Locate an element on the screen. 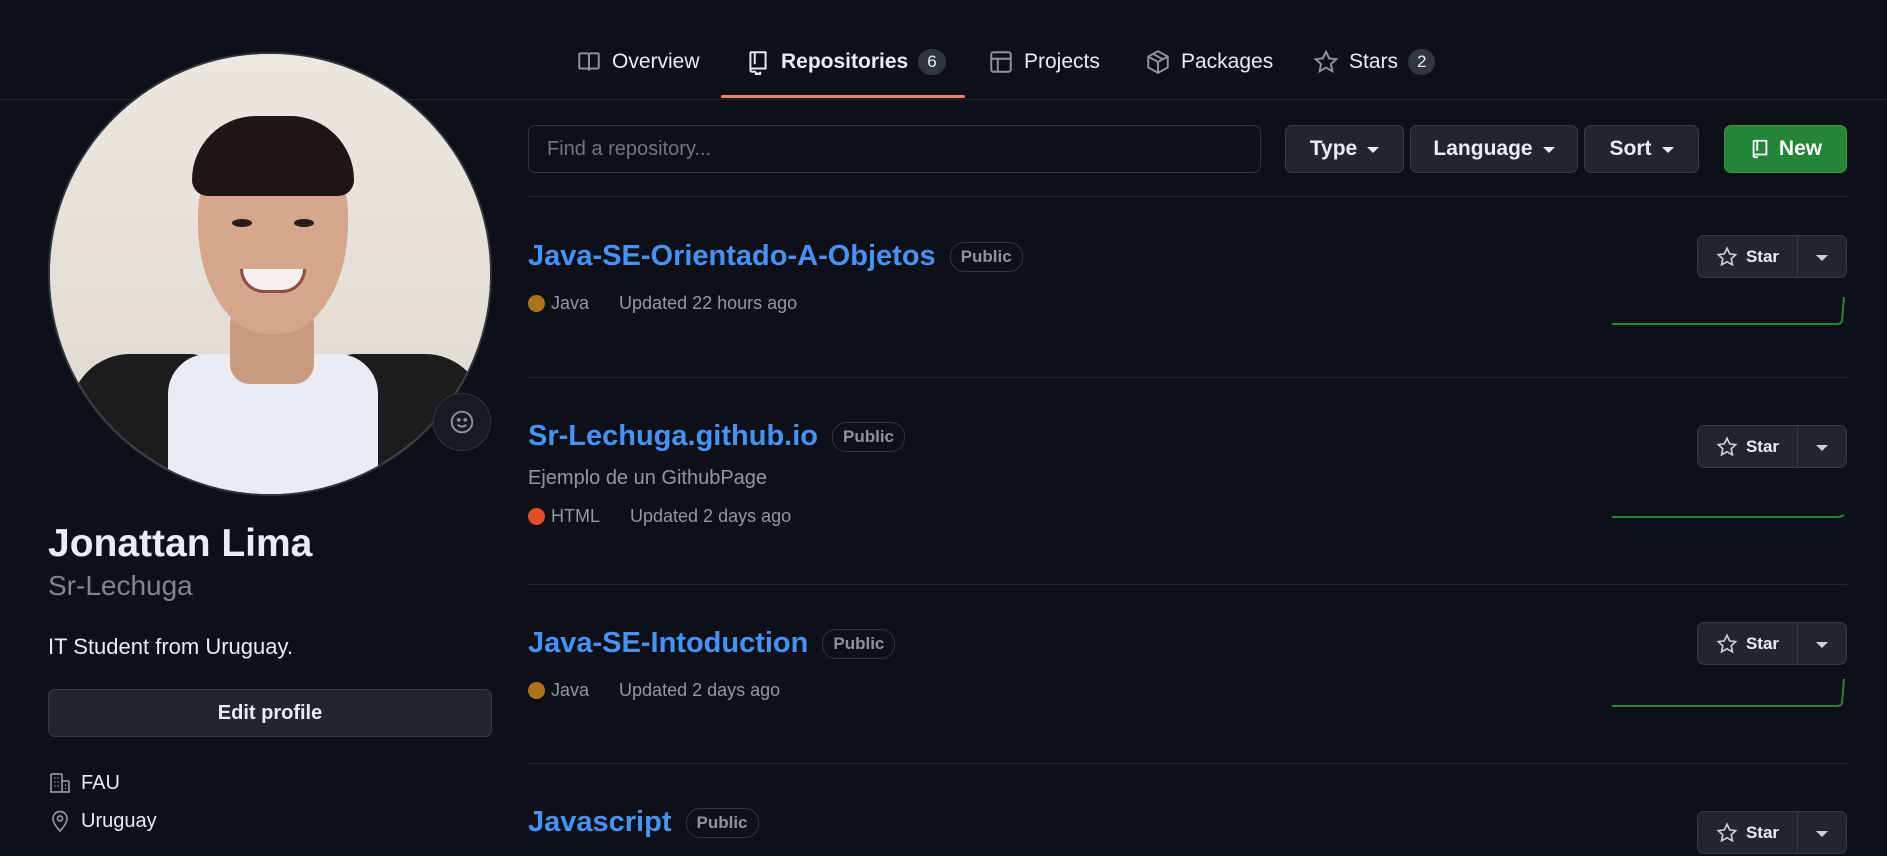  table-icon is located at coordinates (1001, 62).